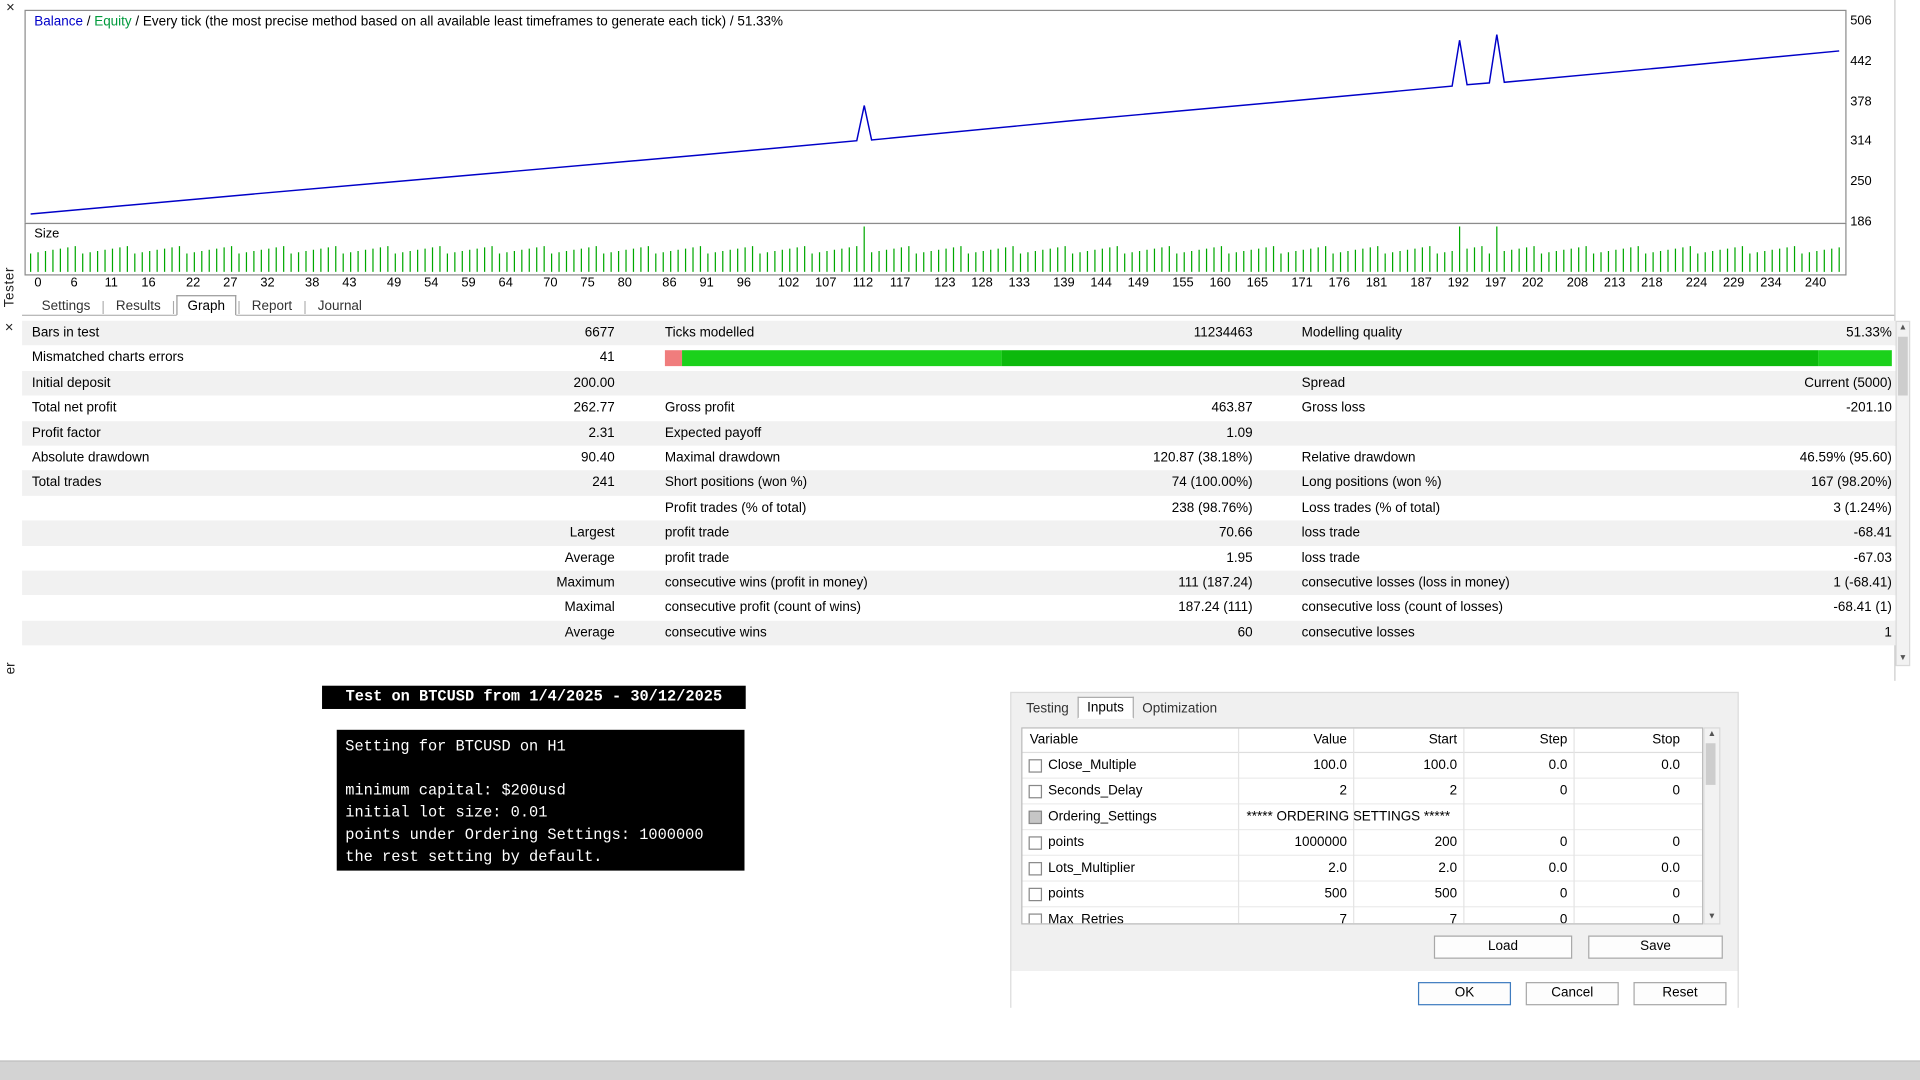 This screenshot has width=1920, height=1080. What do you see at coordinates (272, 305) in the screenshot?
I see `tab-report: Report` at bounding box center [272, 305].